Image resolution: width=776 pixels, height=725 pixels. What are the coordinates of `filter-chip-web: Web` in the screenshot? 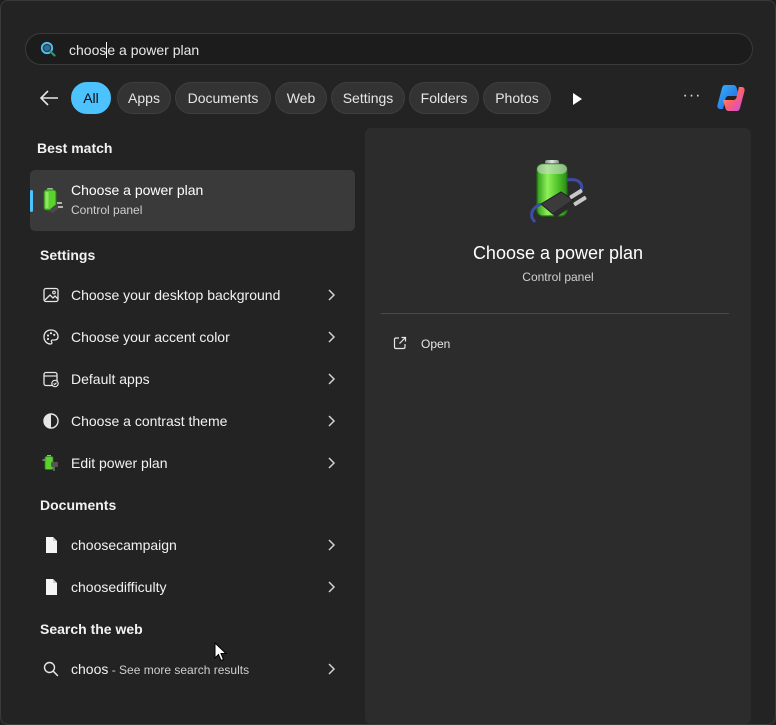 It's located at (301, 98).